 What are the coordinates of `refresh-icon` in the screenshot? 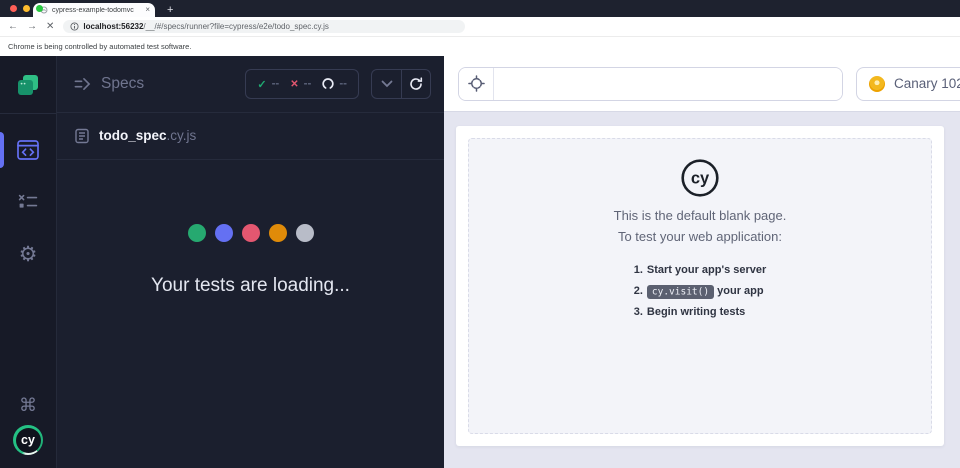 It's located at (416, 83).